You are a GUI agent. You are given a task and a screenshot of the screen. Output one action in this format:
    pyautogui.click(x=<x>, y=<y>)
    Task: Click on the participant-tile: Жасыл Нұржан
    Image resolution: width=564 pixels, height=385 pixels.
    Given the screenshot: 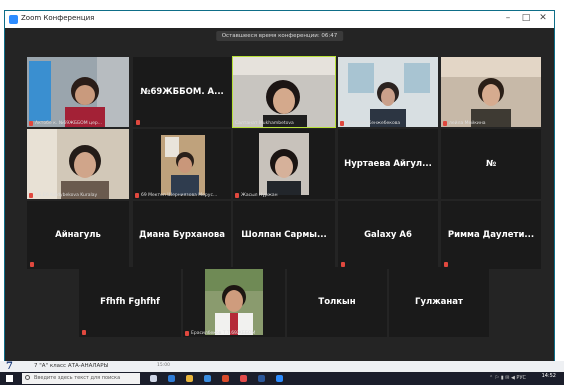 What is the action you would take?
    pyautogui.click(x=284, y=164)
    